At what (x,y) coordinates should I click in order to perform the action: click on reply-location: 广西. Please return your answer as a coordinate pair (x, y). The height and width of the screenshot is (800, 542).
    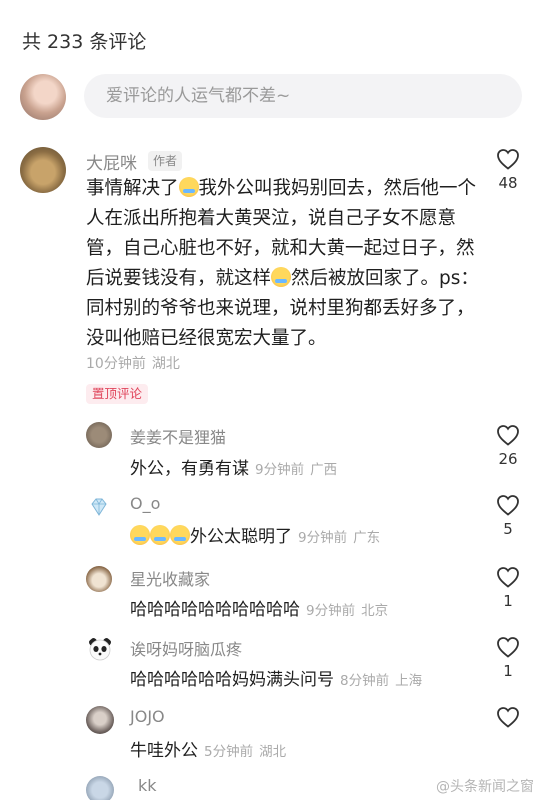
    Looking at the image, I should click on (324, 470).